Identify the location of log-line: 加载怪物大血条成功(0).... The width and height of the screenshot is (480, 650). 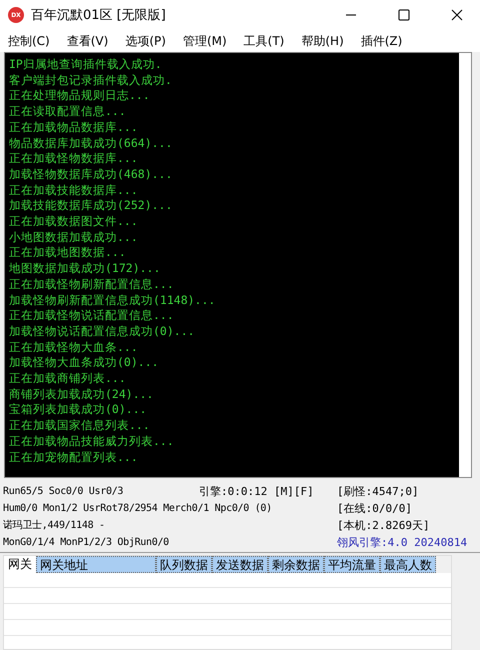
(84, 363).